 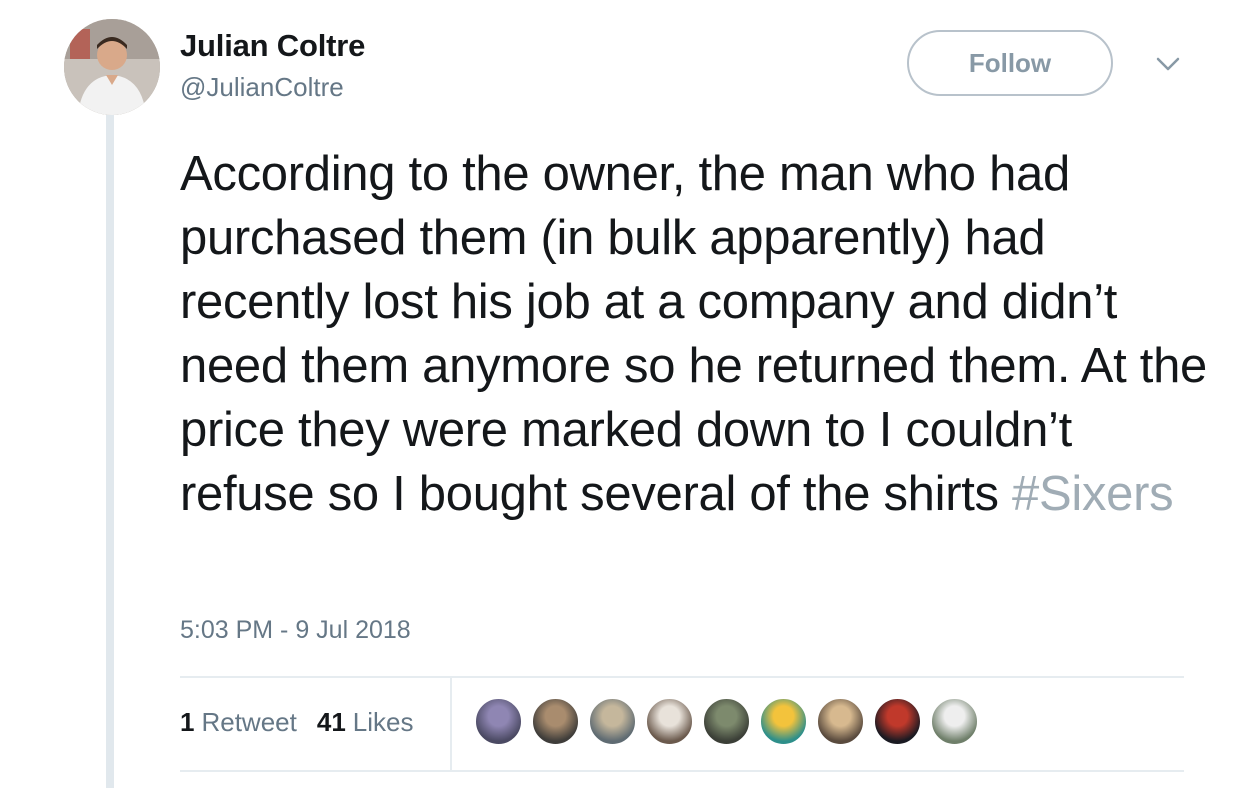 What do you see at coordinates (187, 721) in the screenshot?
I see `retweet-count-value: 1` at bounding box center [187, 721].